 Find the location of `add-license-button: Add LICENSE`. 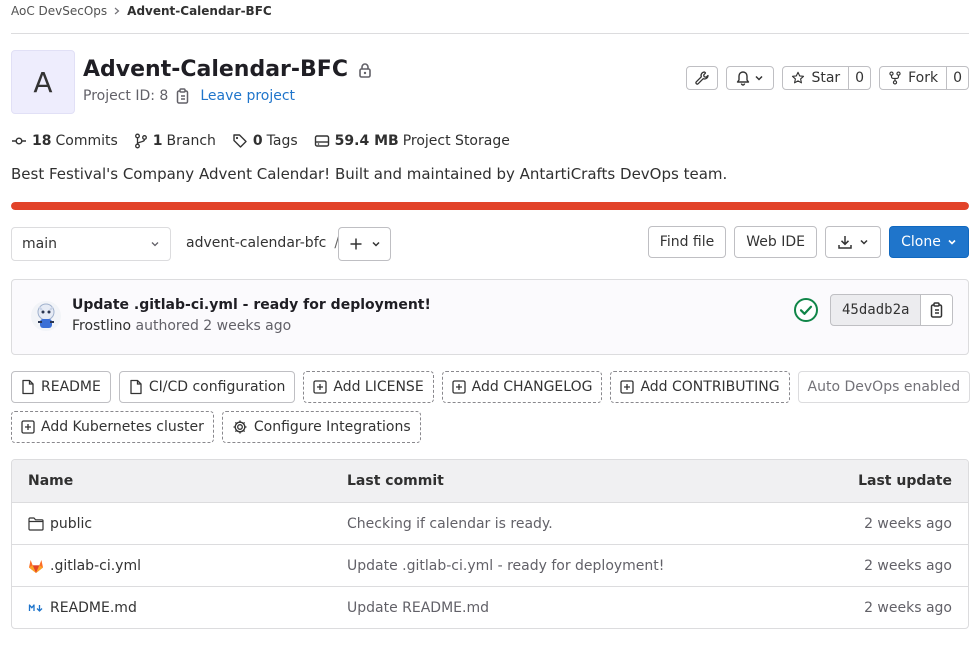

add-license-button: Add LICENSE is located at coordinates (368, 387).